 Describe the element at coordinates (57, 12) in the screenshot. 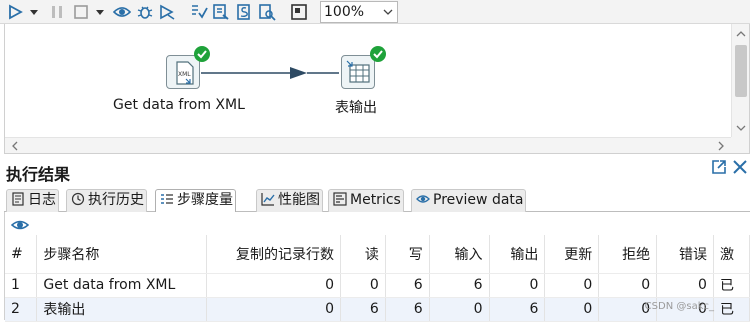

I see `pause-icon` at that location.